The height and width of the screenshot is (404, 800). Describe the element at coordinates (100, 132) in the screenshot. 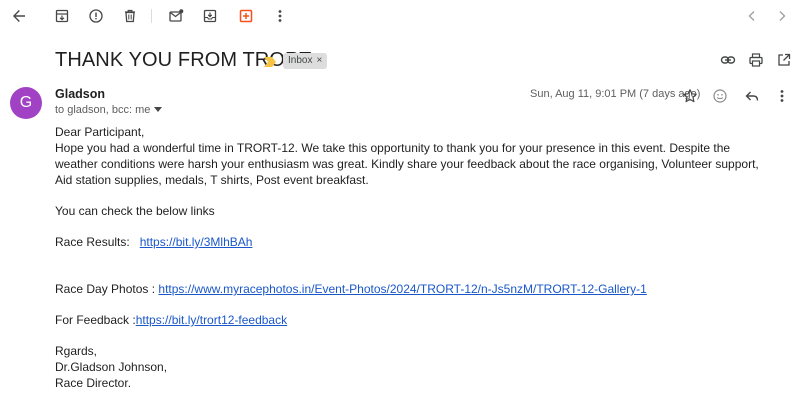

I see `greeting: Dear Participant,` at that location.